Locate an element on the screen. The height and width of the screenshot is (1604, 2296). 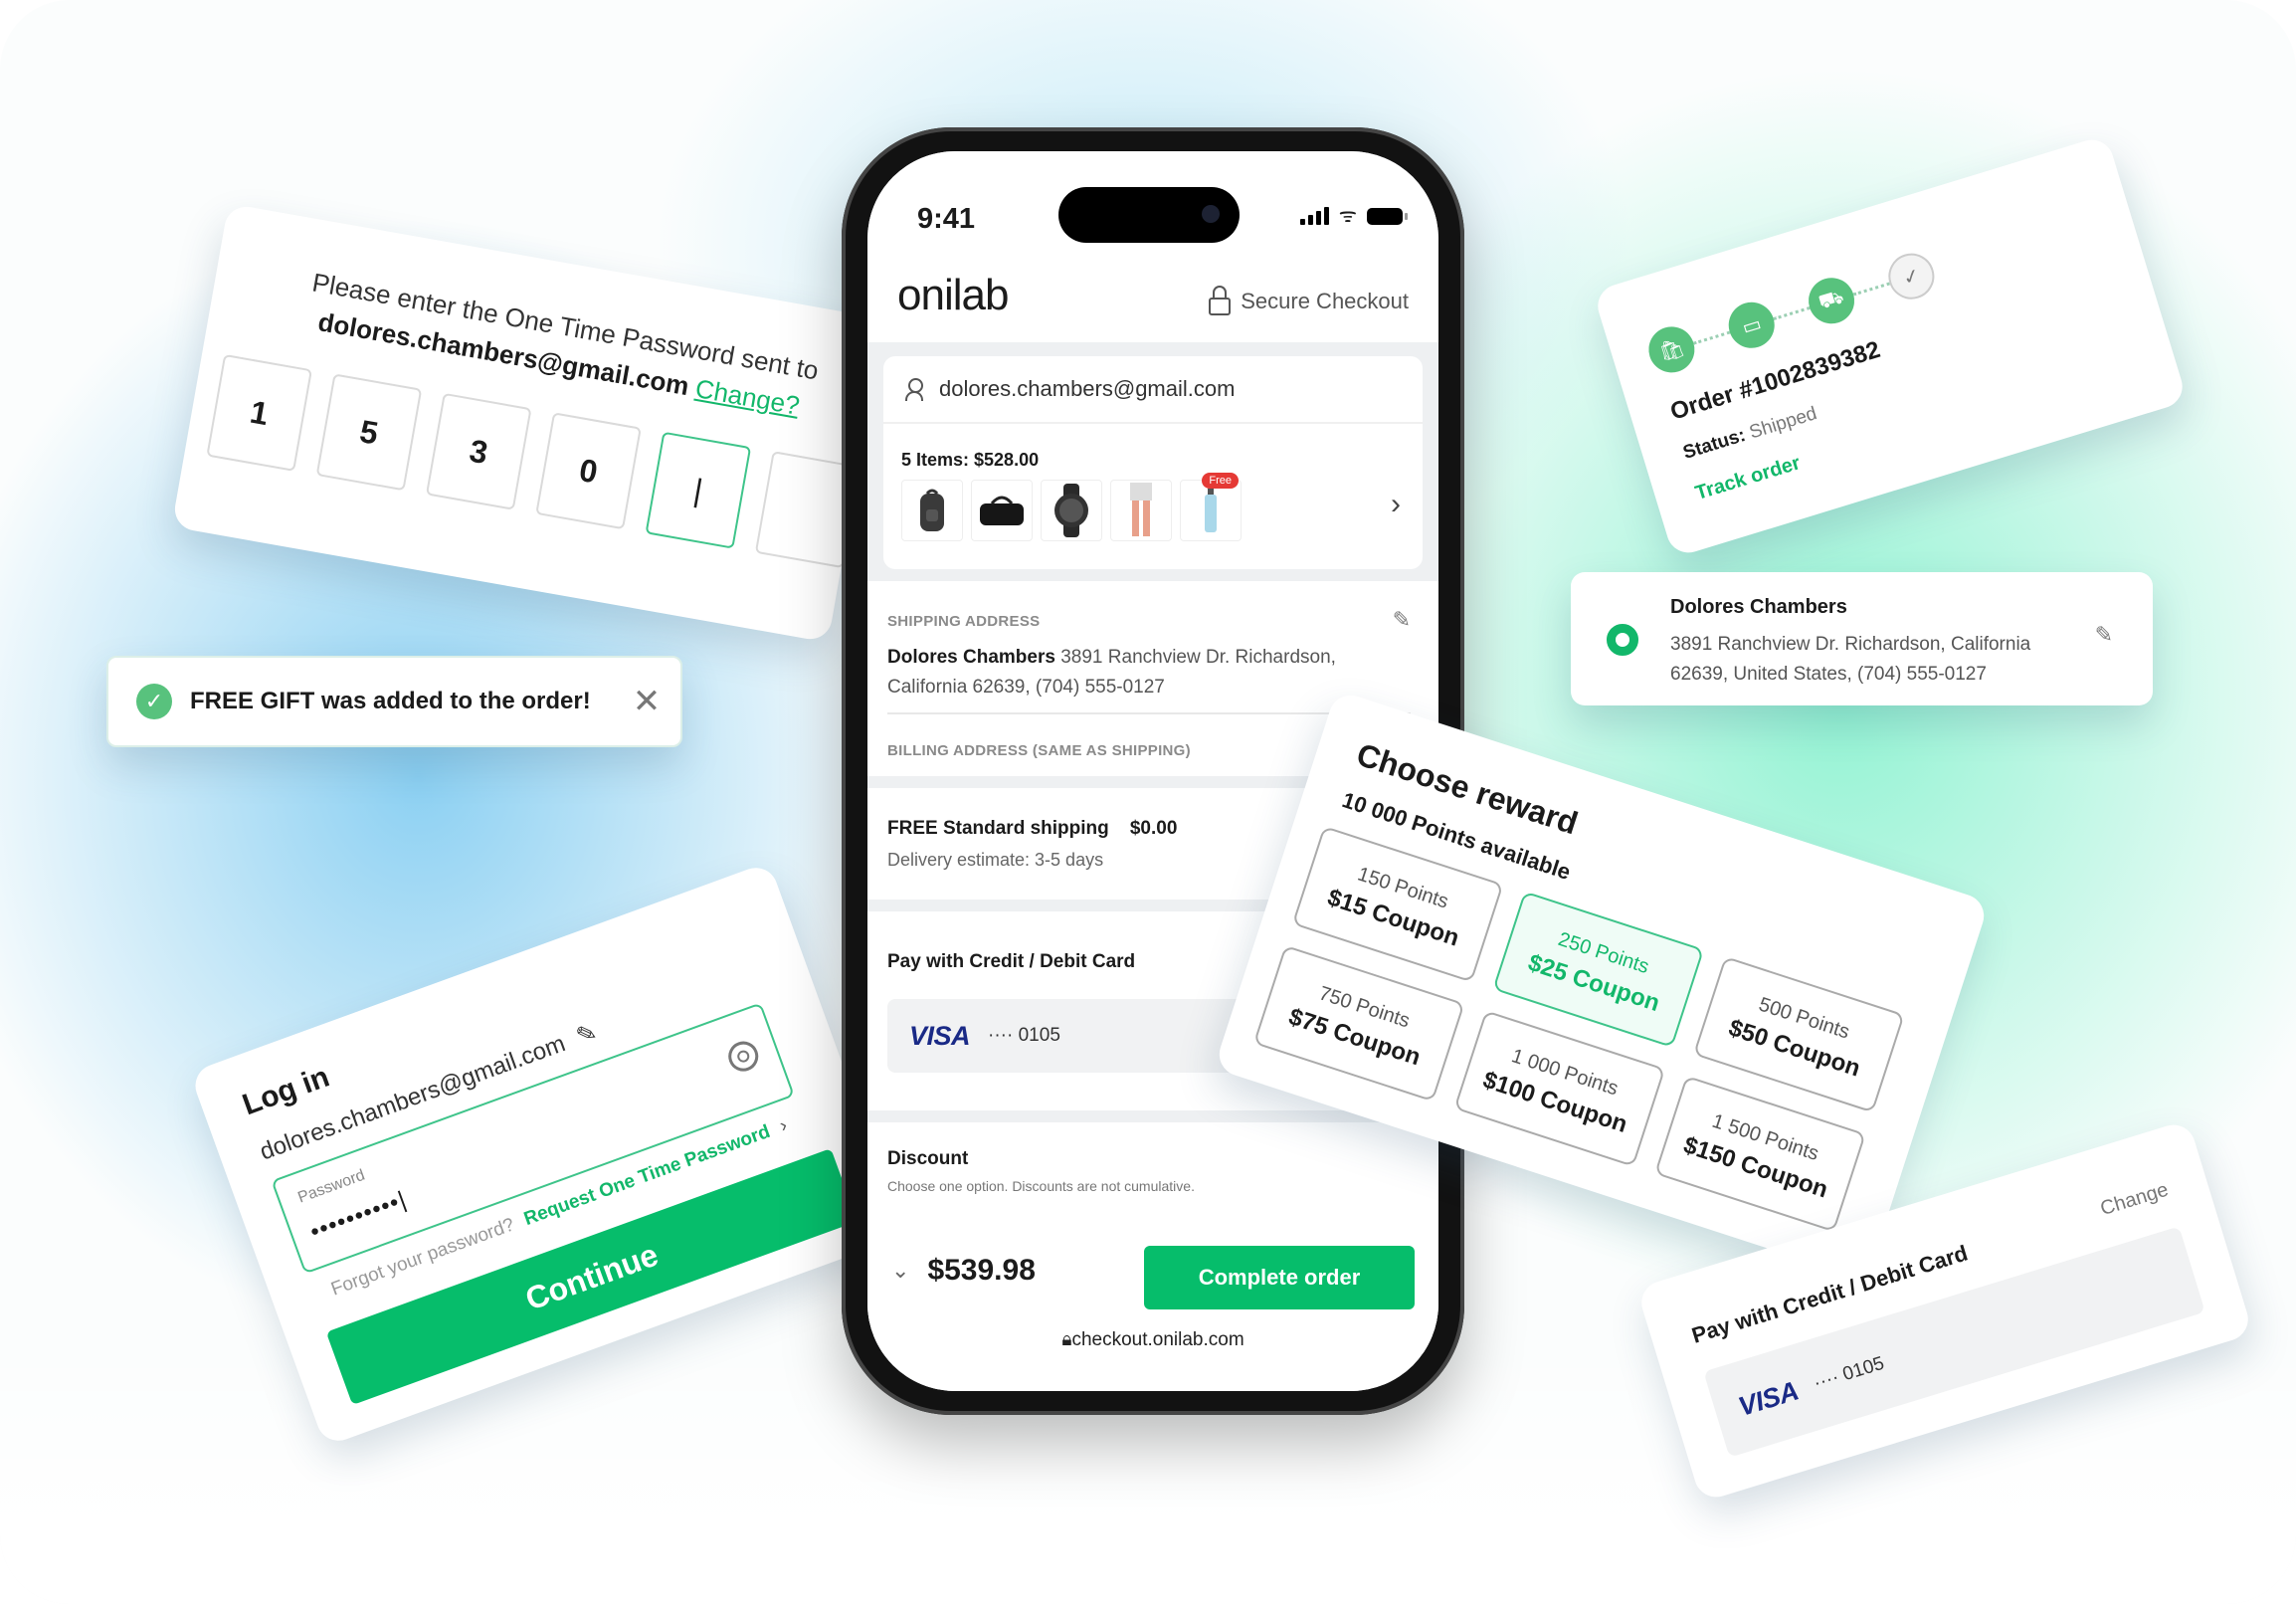
chevron-down-icon: ⌄ is located at coordinates (900, 1271).